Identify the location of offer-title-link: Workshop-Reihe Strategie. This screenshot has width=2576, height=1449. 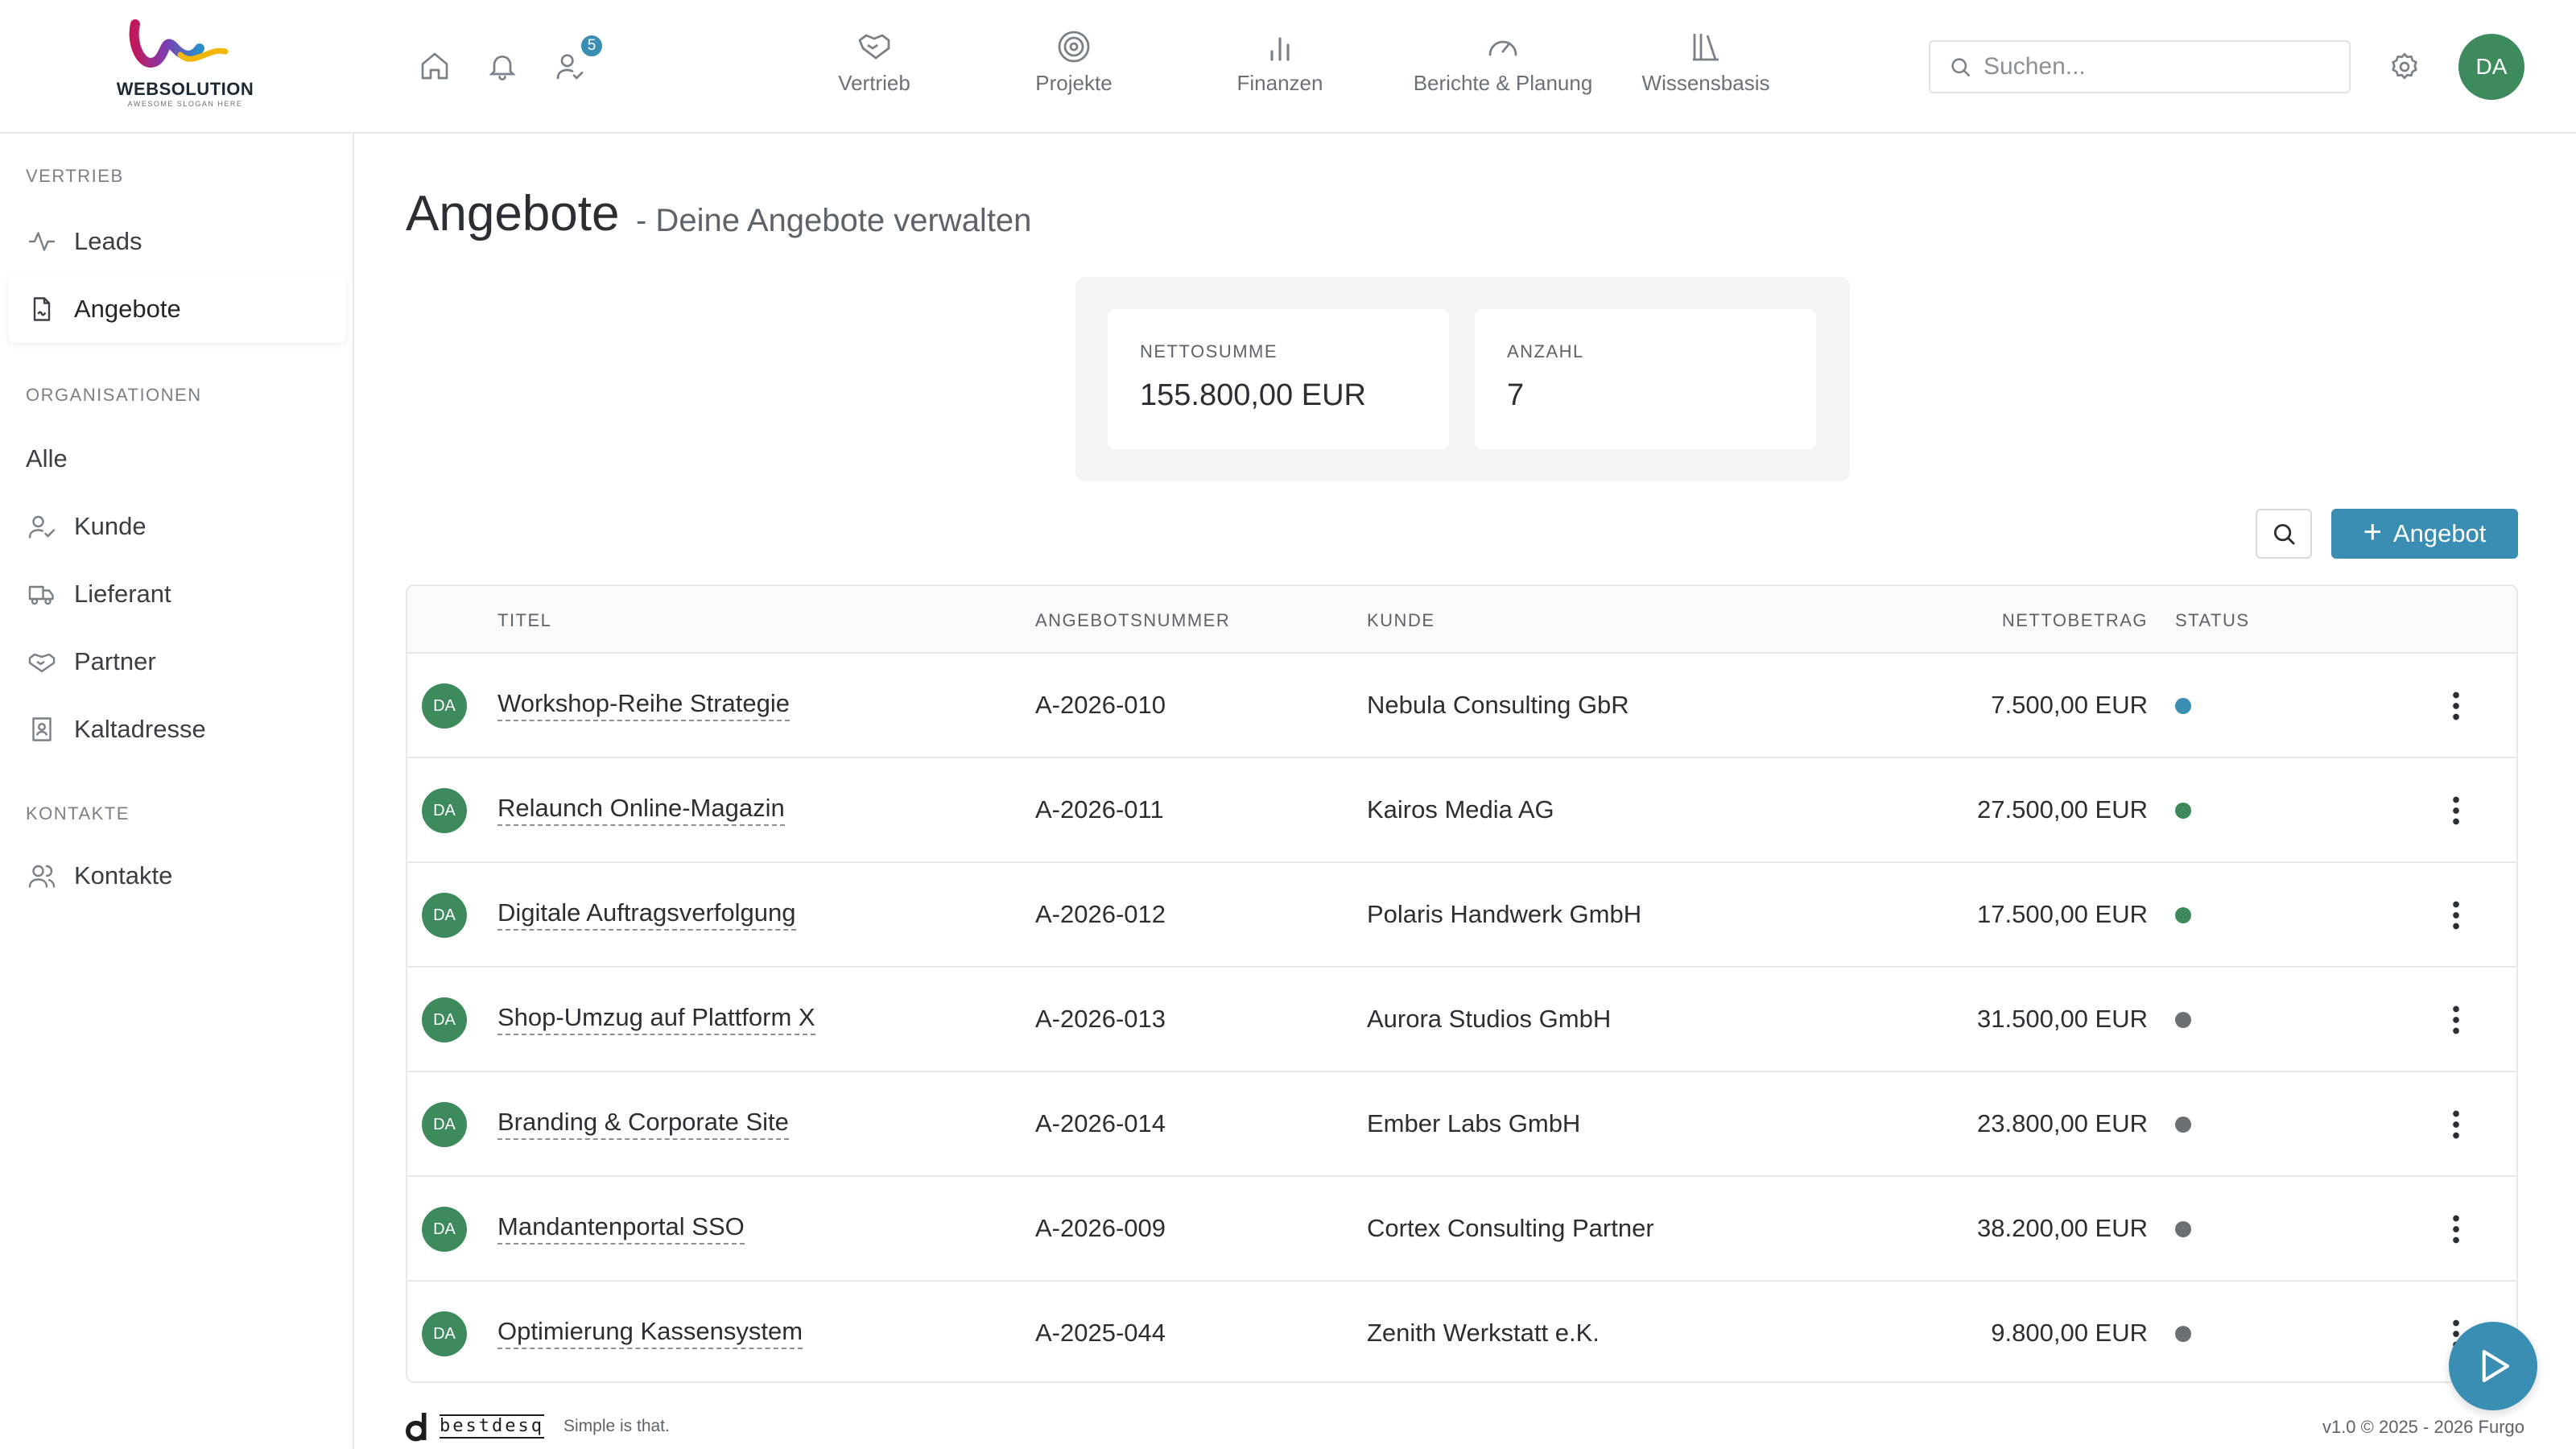
(643, 705).